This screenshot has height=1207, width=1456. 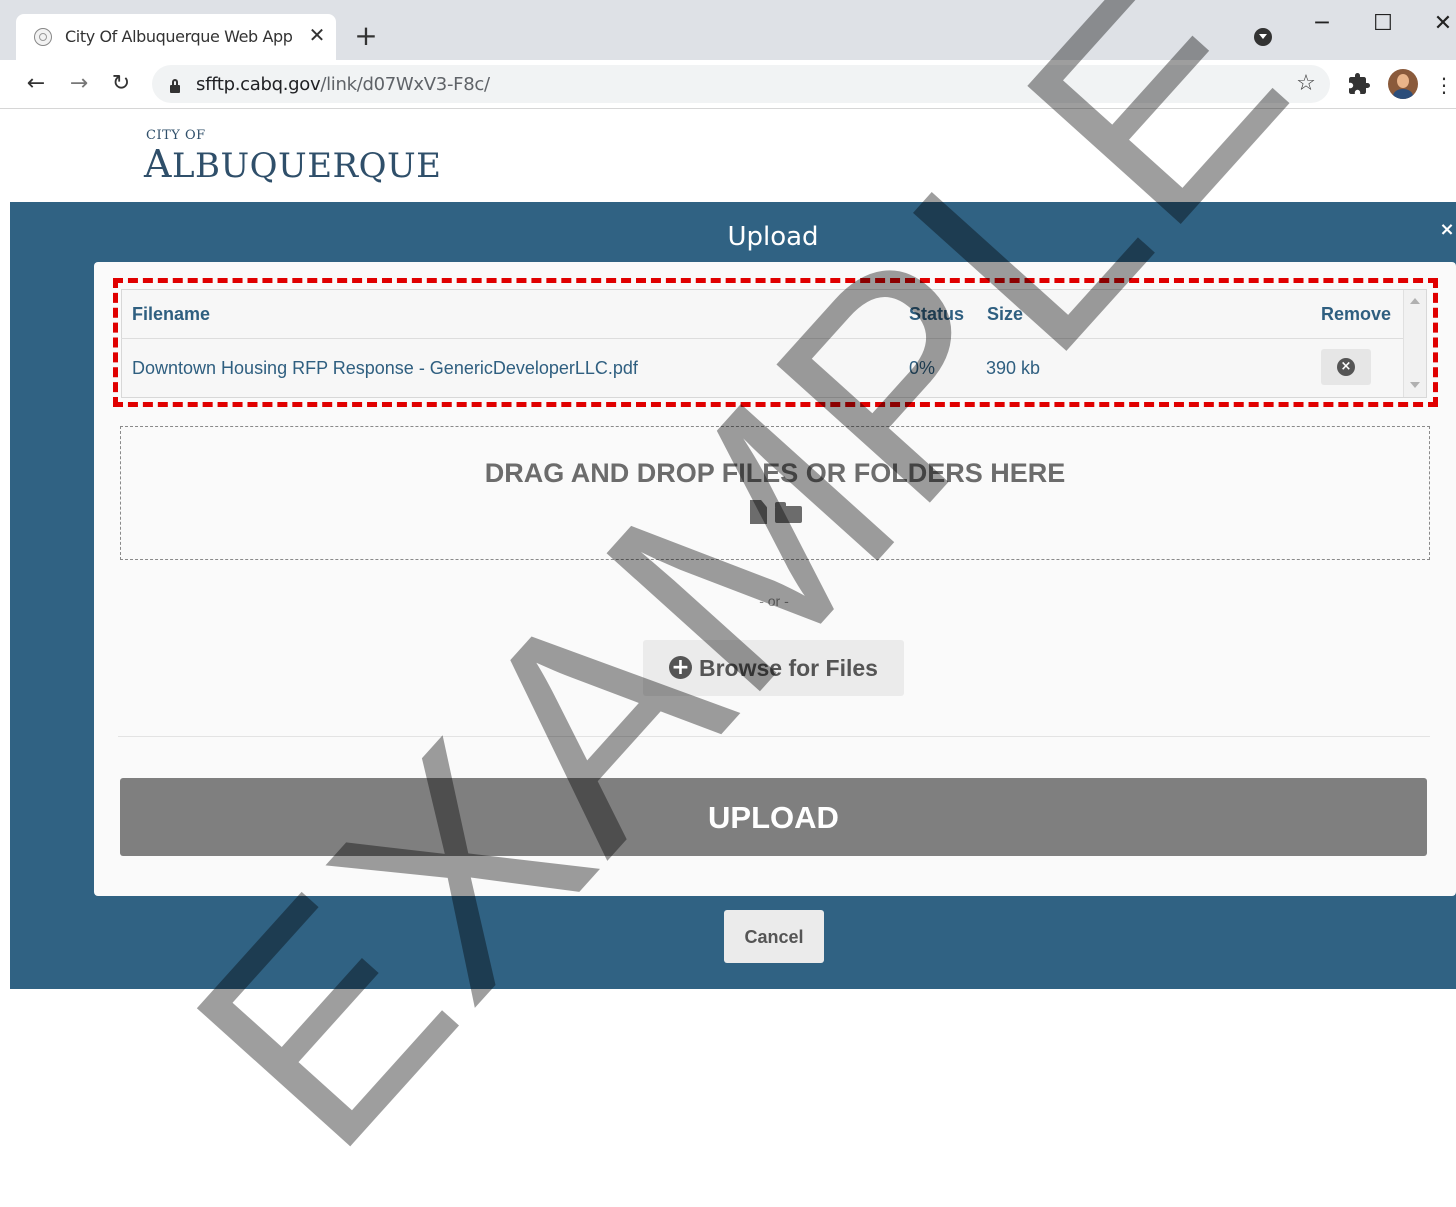 I want to click on tab-search-icon, so click(x=1263, y=37).